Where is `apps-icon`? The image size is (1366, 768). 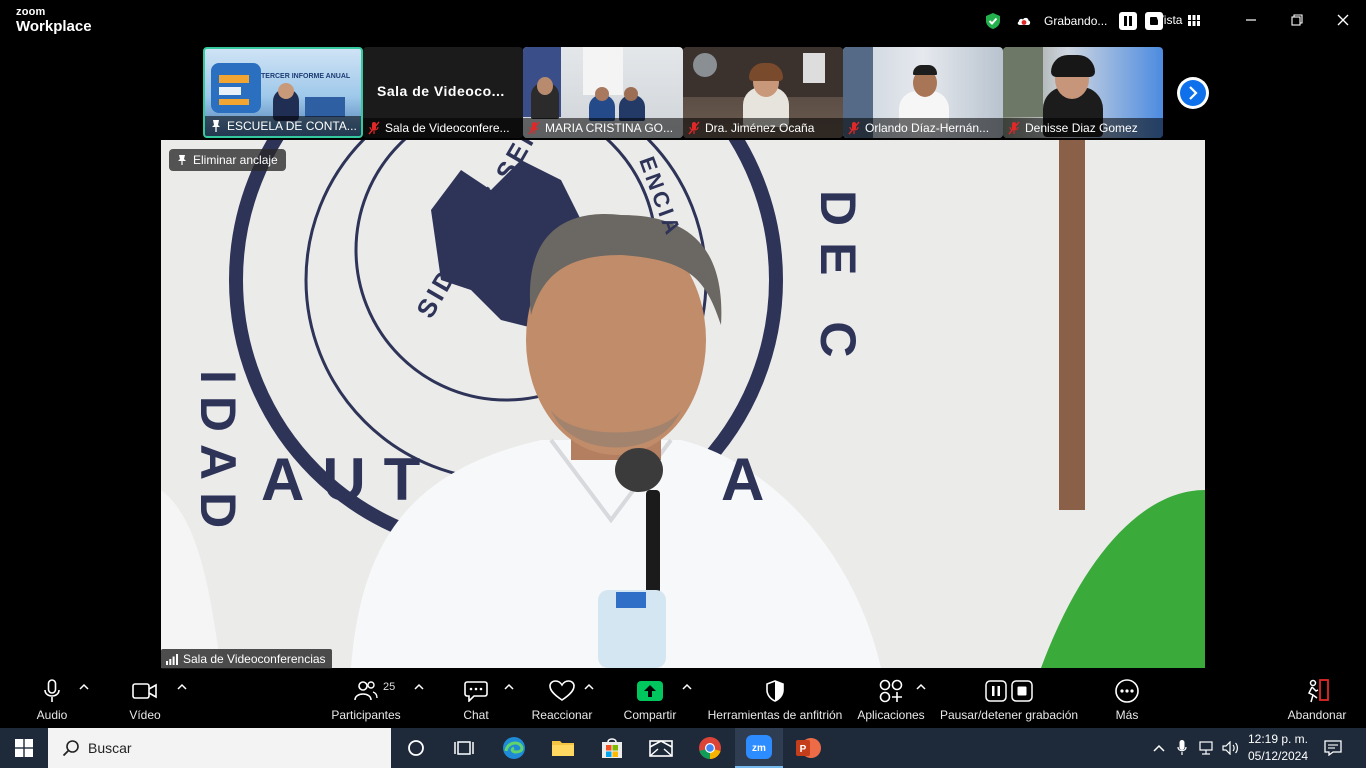
apps-icon is located at coordinates (891, 691).